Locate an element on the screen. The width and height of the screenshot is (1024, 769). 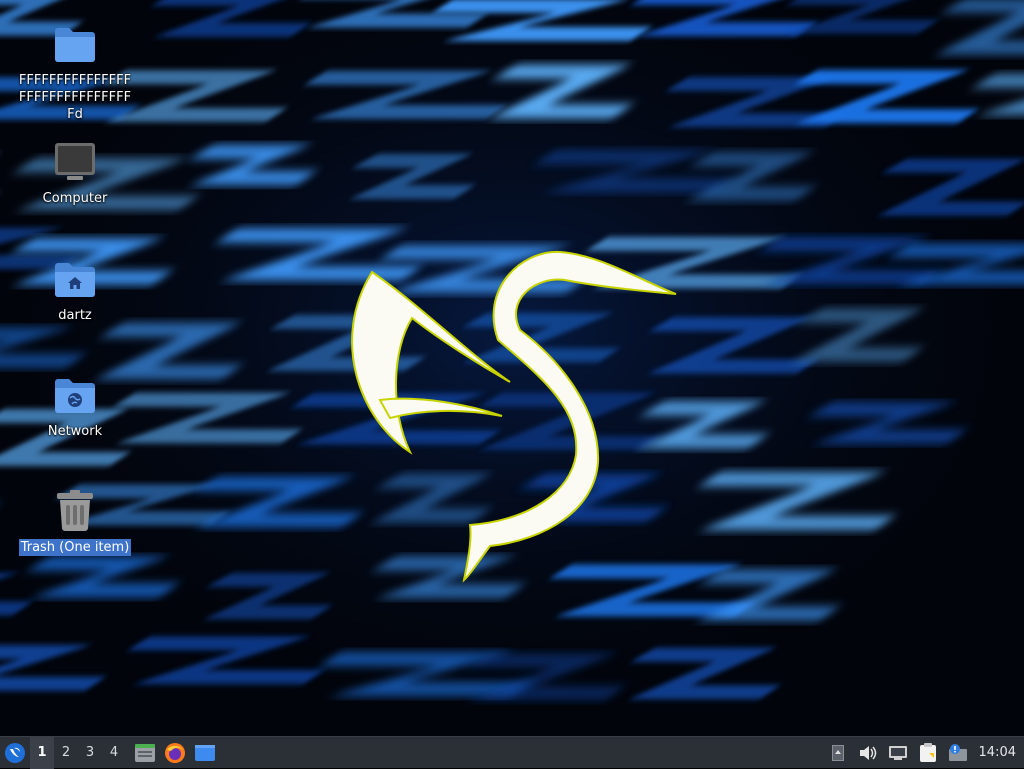
desktop-icon-label: Network is located at coordinates (75, 431).